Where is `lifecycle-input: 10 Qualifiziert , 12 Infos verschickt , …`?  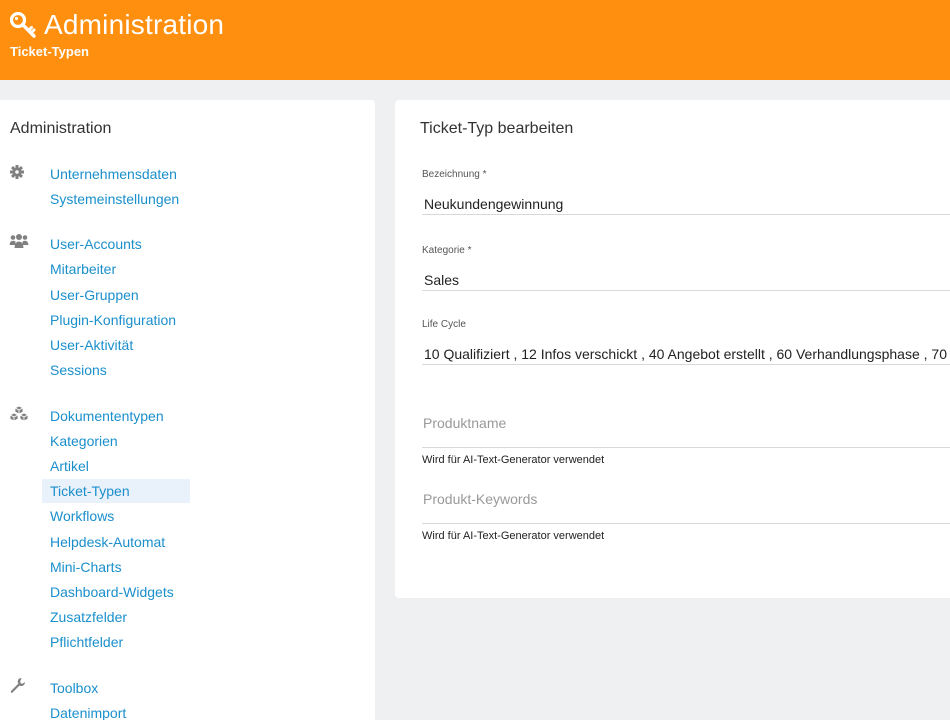
lifecycle-input: 10 Qualifiziert , 12 Infos verschickt , … is located at coordinates (686, 354).